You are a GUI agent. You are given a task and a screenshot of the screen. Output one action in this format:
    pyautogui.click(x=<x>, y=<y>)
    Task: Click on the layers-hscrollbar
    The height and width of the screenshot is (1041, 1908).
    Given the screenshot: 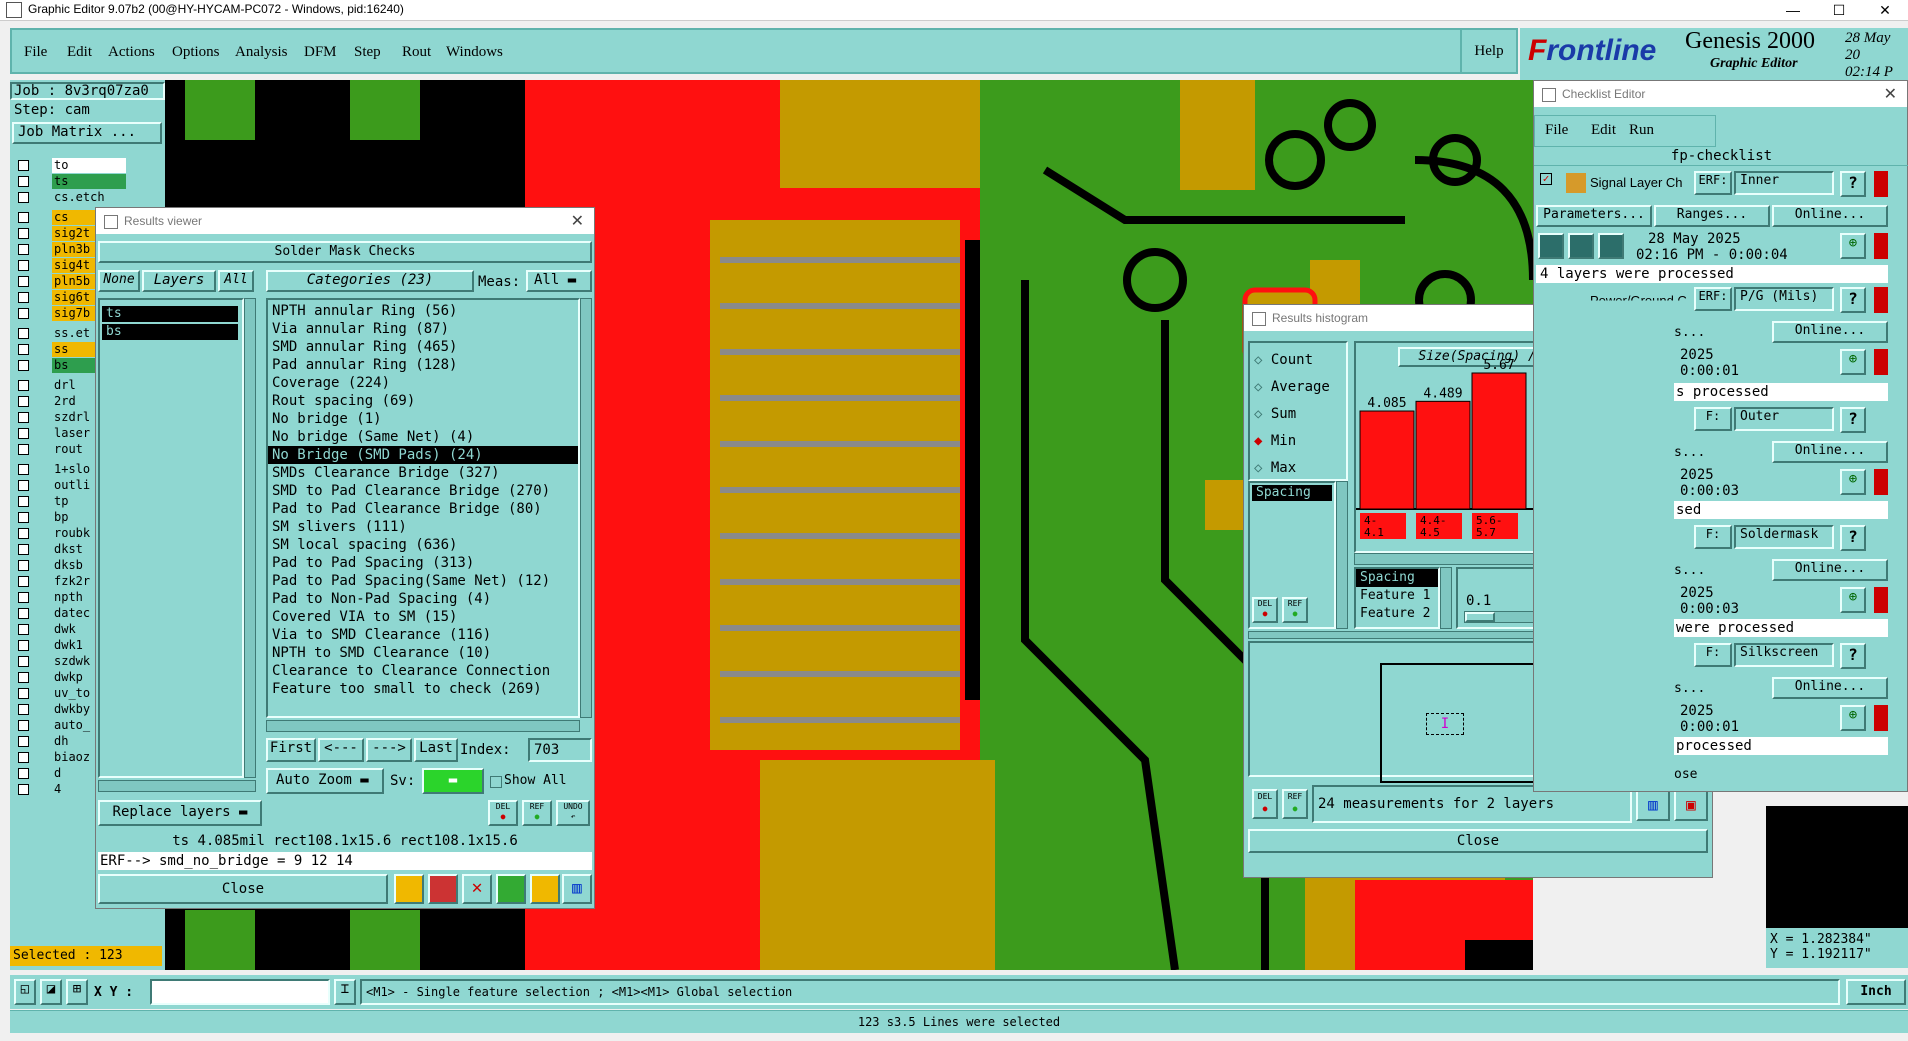 What is the action you would take?
    pyautogui.click(x=177, y=786)
    